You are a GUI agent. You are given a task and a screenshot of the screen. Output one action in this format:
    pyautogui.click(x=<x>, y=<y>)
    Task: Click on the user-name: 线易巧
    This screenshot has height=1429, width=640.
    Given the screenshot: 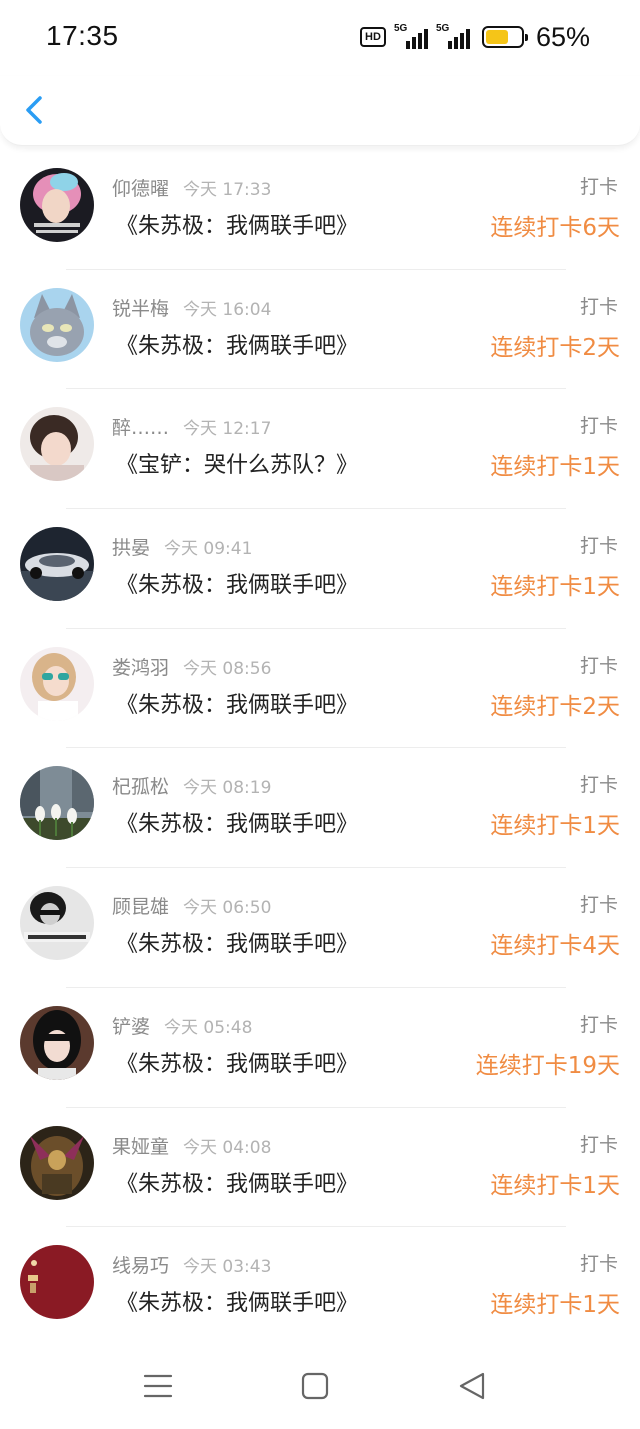 What is the action you would take?
    pyautogui.click(x=140, y=1266)
    